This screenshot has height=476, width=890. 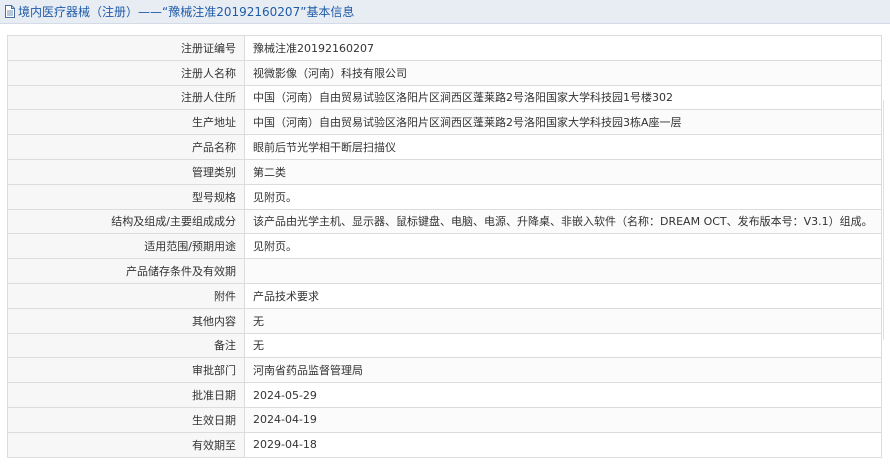 I want to click on field-label: 产品名称, so click(x=126, y=147).